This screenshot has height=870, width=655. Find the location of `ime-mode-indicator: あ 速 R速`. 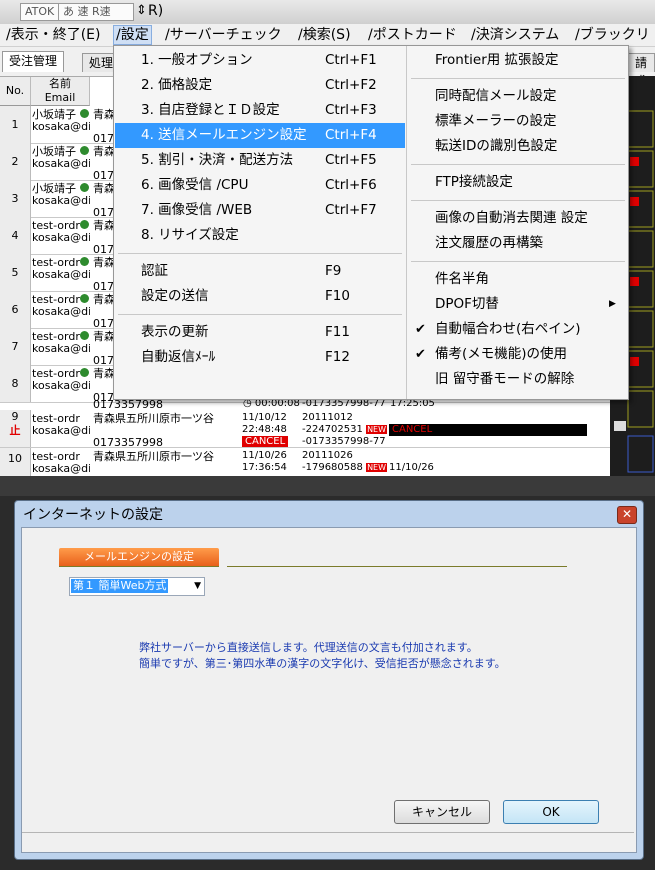

ime-mode-indicator: あ 速 R速 is located at coordinates (96, 12).